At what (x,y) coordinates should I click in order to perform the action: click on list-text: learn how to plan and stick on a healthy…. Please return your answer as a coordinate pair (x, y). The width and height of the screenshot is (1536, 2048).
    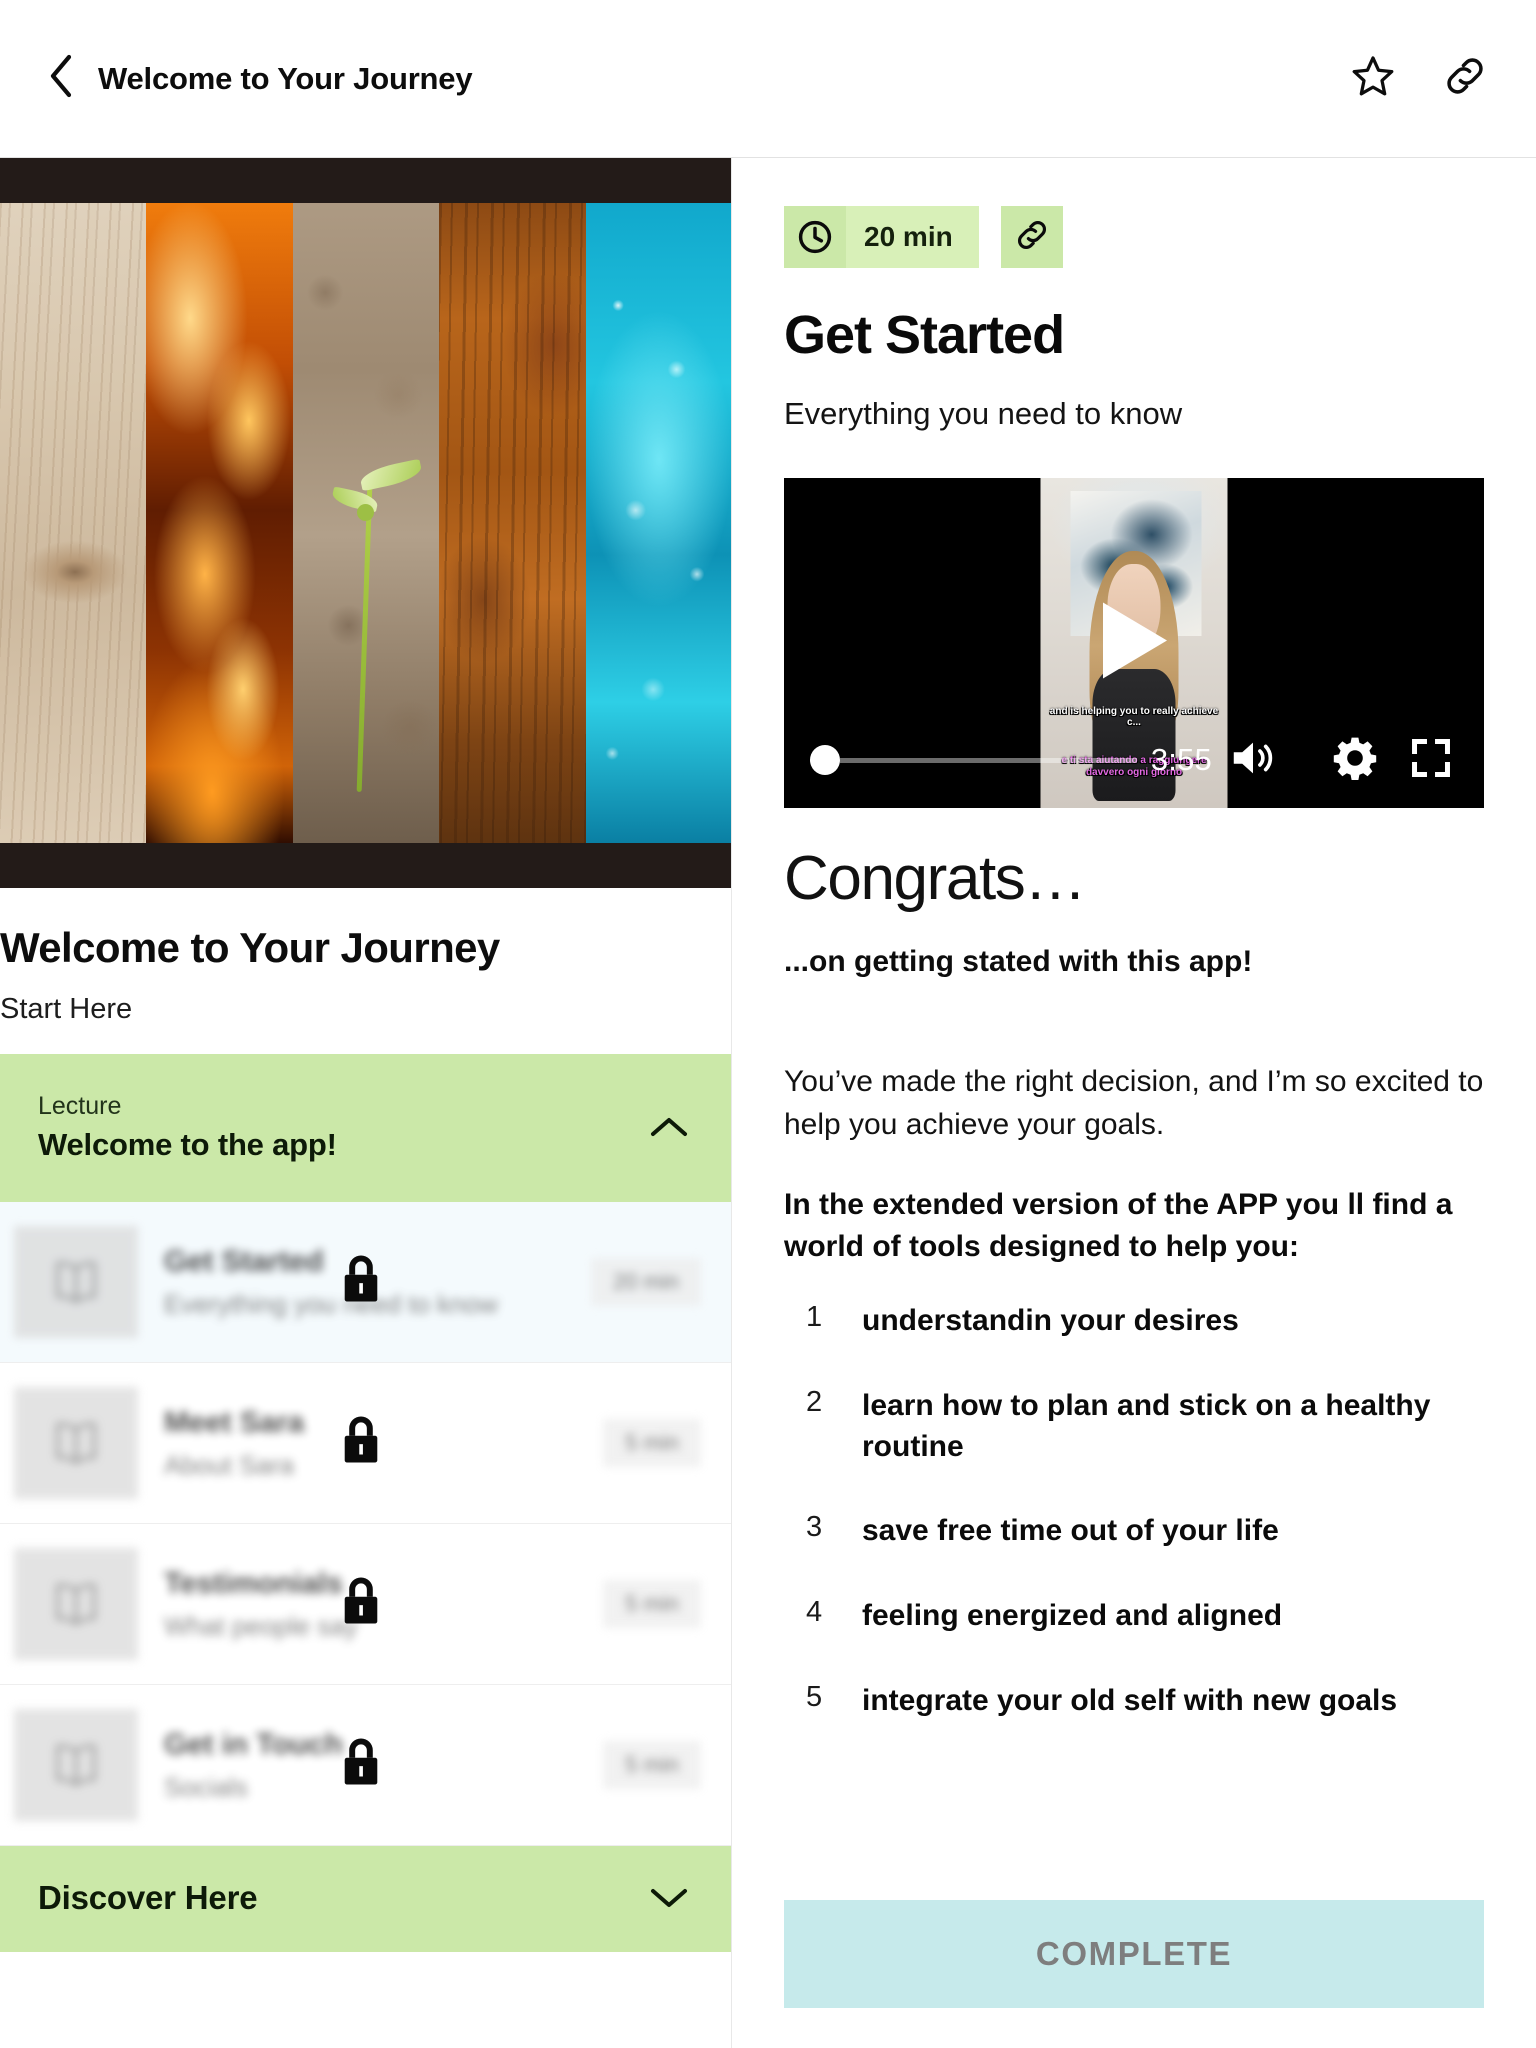
    Looking at the image, I should click on (1146, 1425).